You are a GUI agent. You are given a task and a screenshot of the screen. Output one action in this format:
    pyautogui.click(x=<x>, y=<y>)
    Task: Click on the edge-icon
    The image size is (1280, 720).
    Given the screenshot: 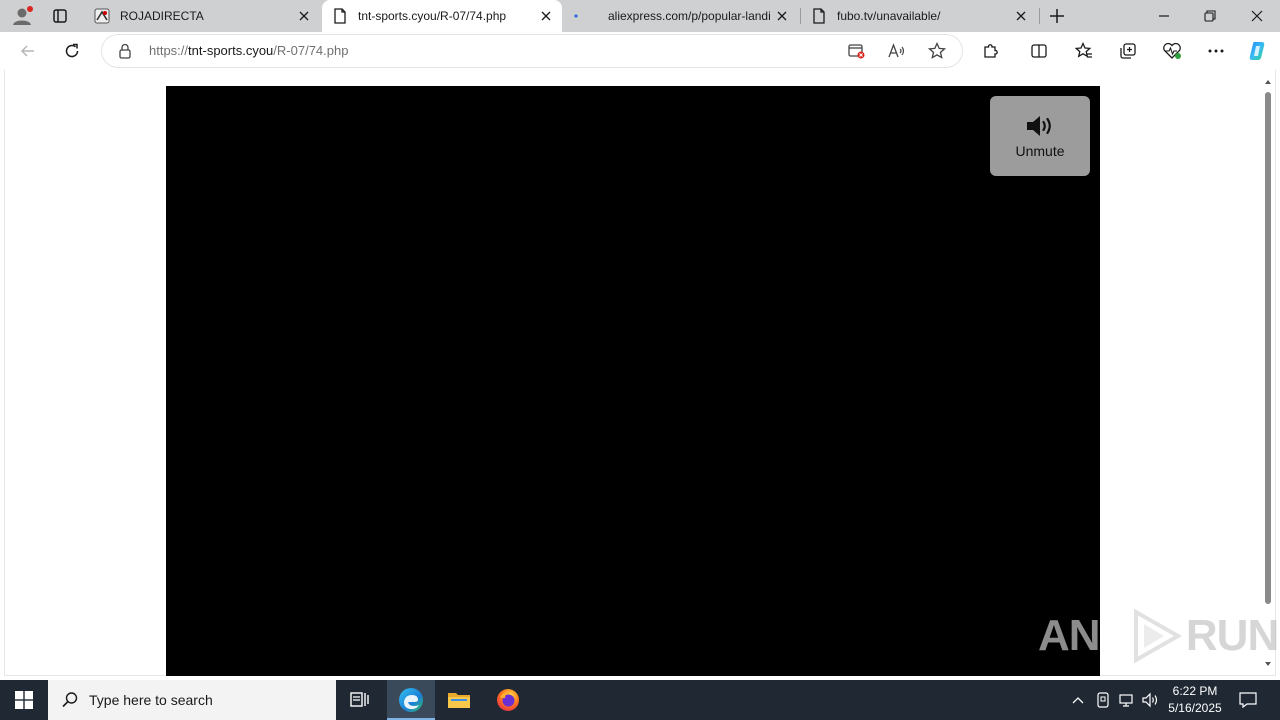 What is the action you would take?
    pyautogui.click(x=411, y=700)
    